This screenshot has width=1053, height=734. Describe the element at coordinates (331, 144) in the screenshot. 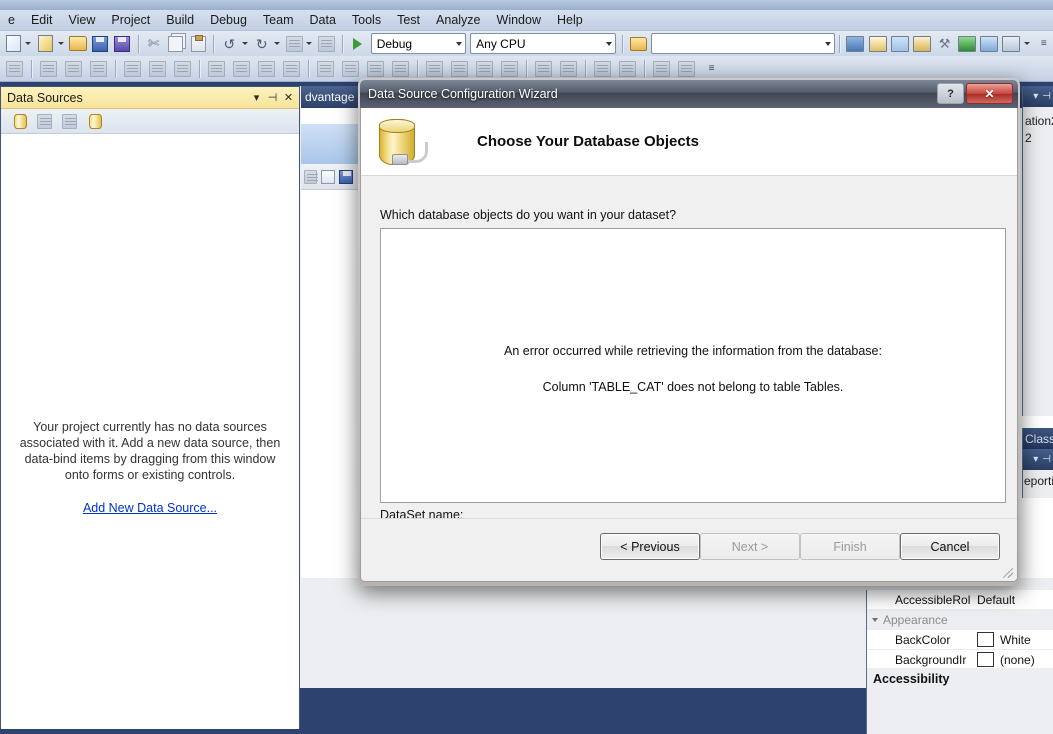

I see `selected-control` at that location.